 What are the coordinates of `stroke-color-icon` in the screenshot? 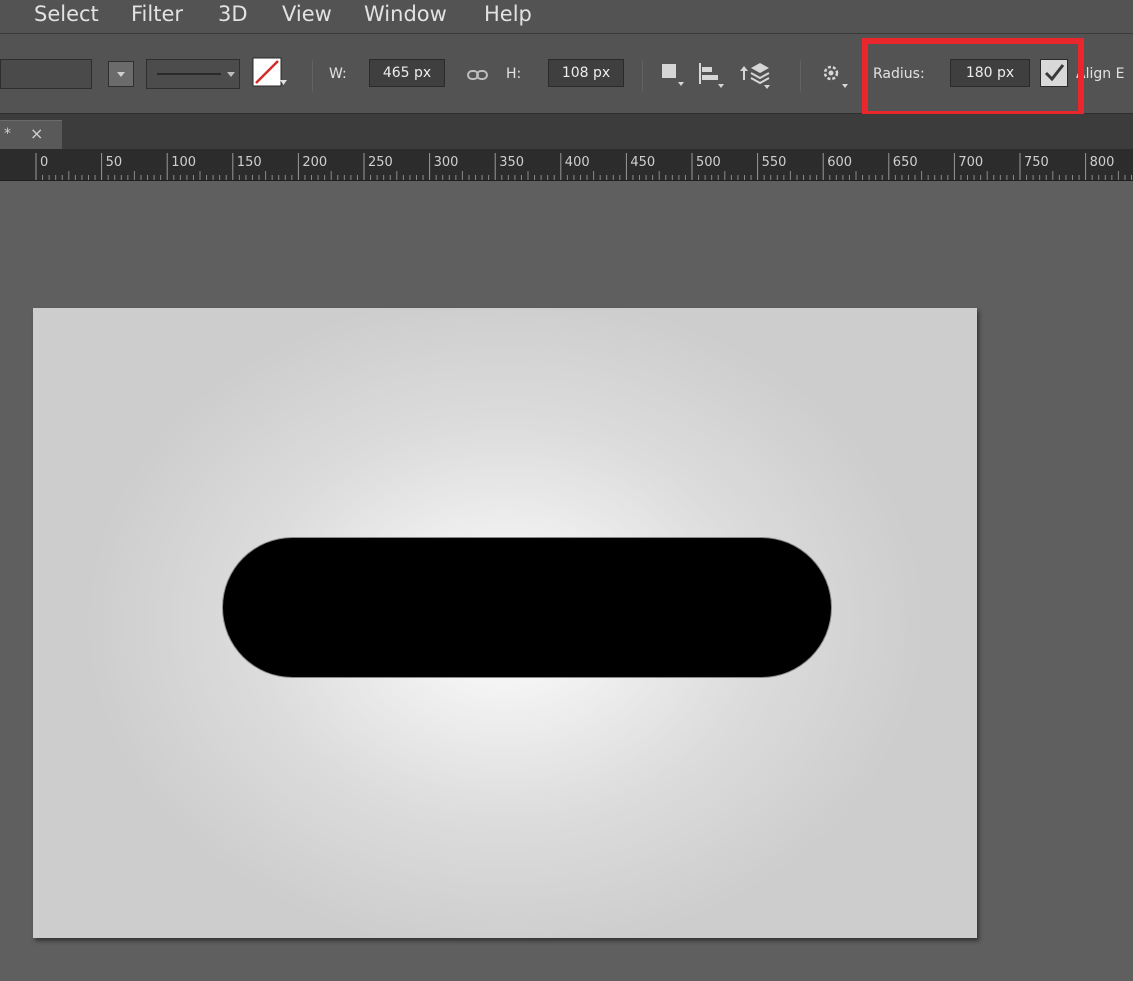 It's located at (270, 73).